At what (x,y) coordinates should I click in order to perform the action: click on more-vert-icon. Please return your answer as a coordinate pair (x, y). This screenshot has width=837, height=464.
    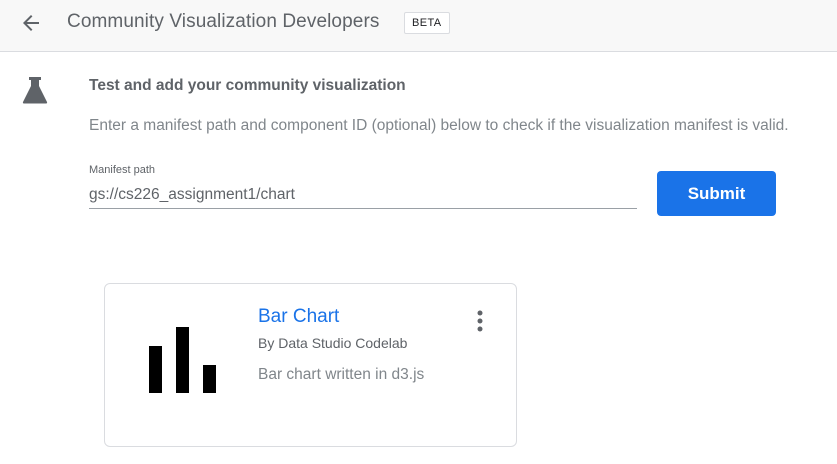
    Looking at the image, I should click on (480, 321).